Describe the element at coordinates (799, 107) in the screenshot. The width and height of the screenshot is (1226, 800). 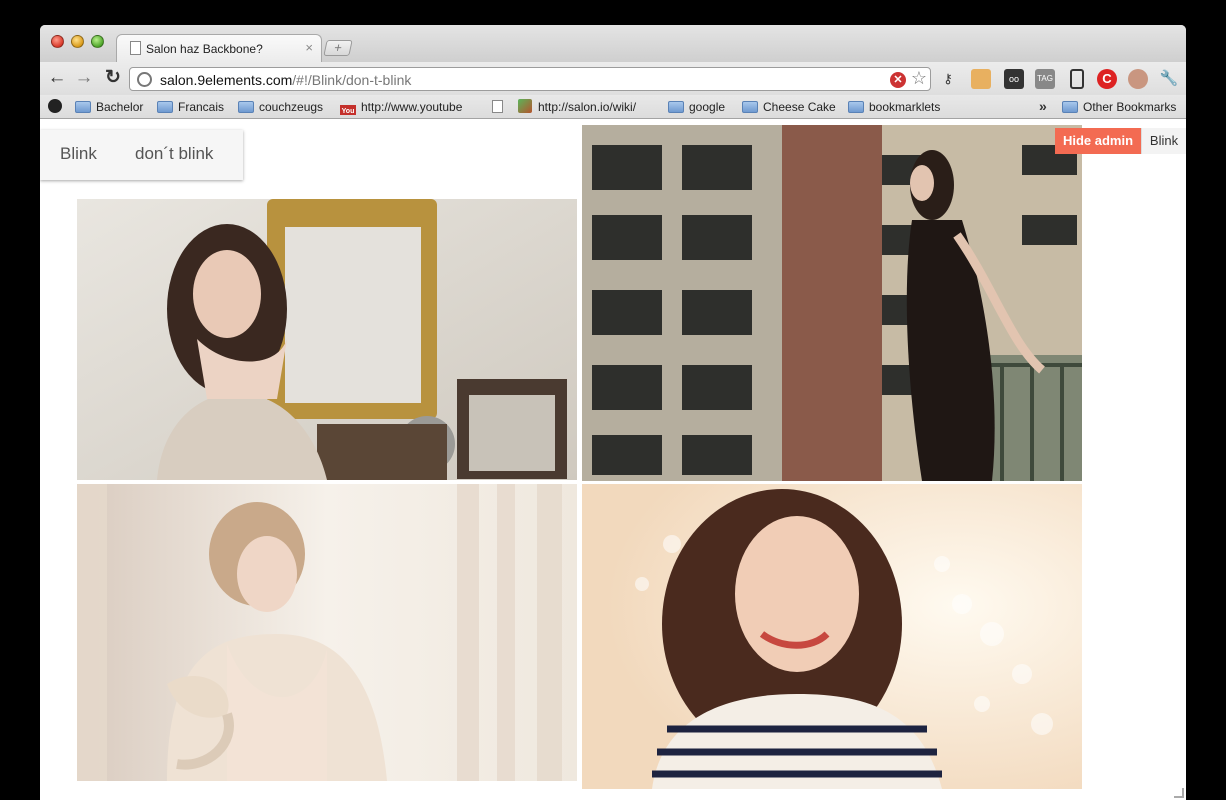
I see `bookmark-label: Cheese Cake` at that location.